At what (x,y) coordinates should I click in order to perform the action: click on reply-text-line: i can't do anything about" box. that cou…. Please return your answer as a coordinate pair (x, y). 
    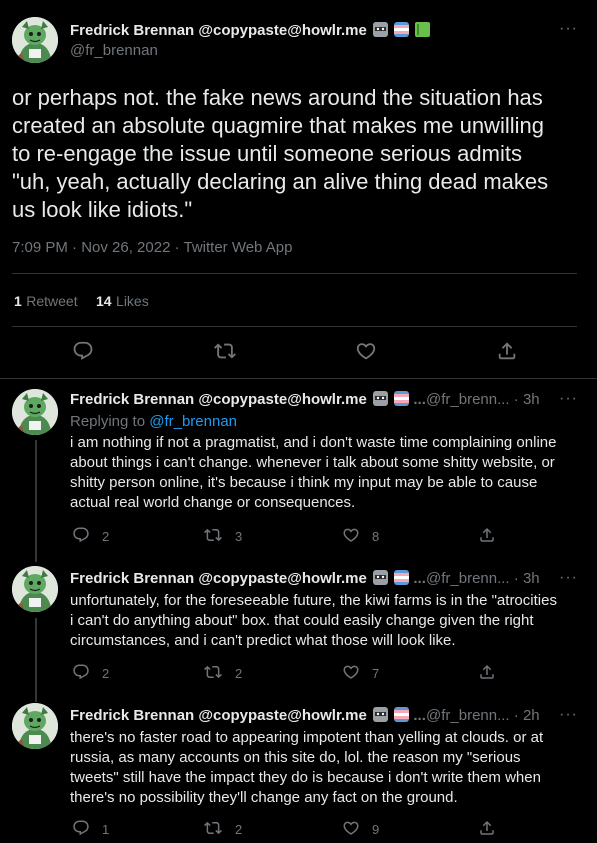
    Looking at the image, I should click on (302, 620).